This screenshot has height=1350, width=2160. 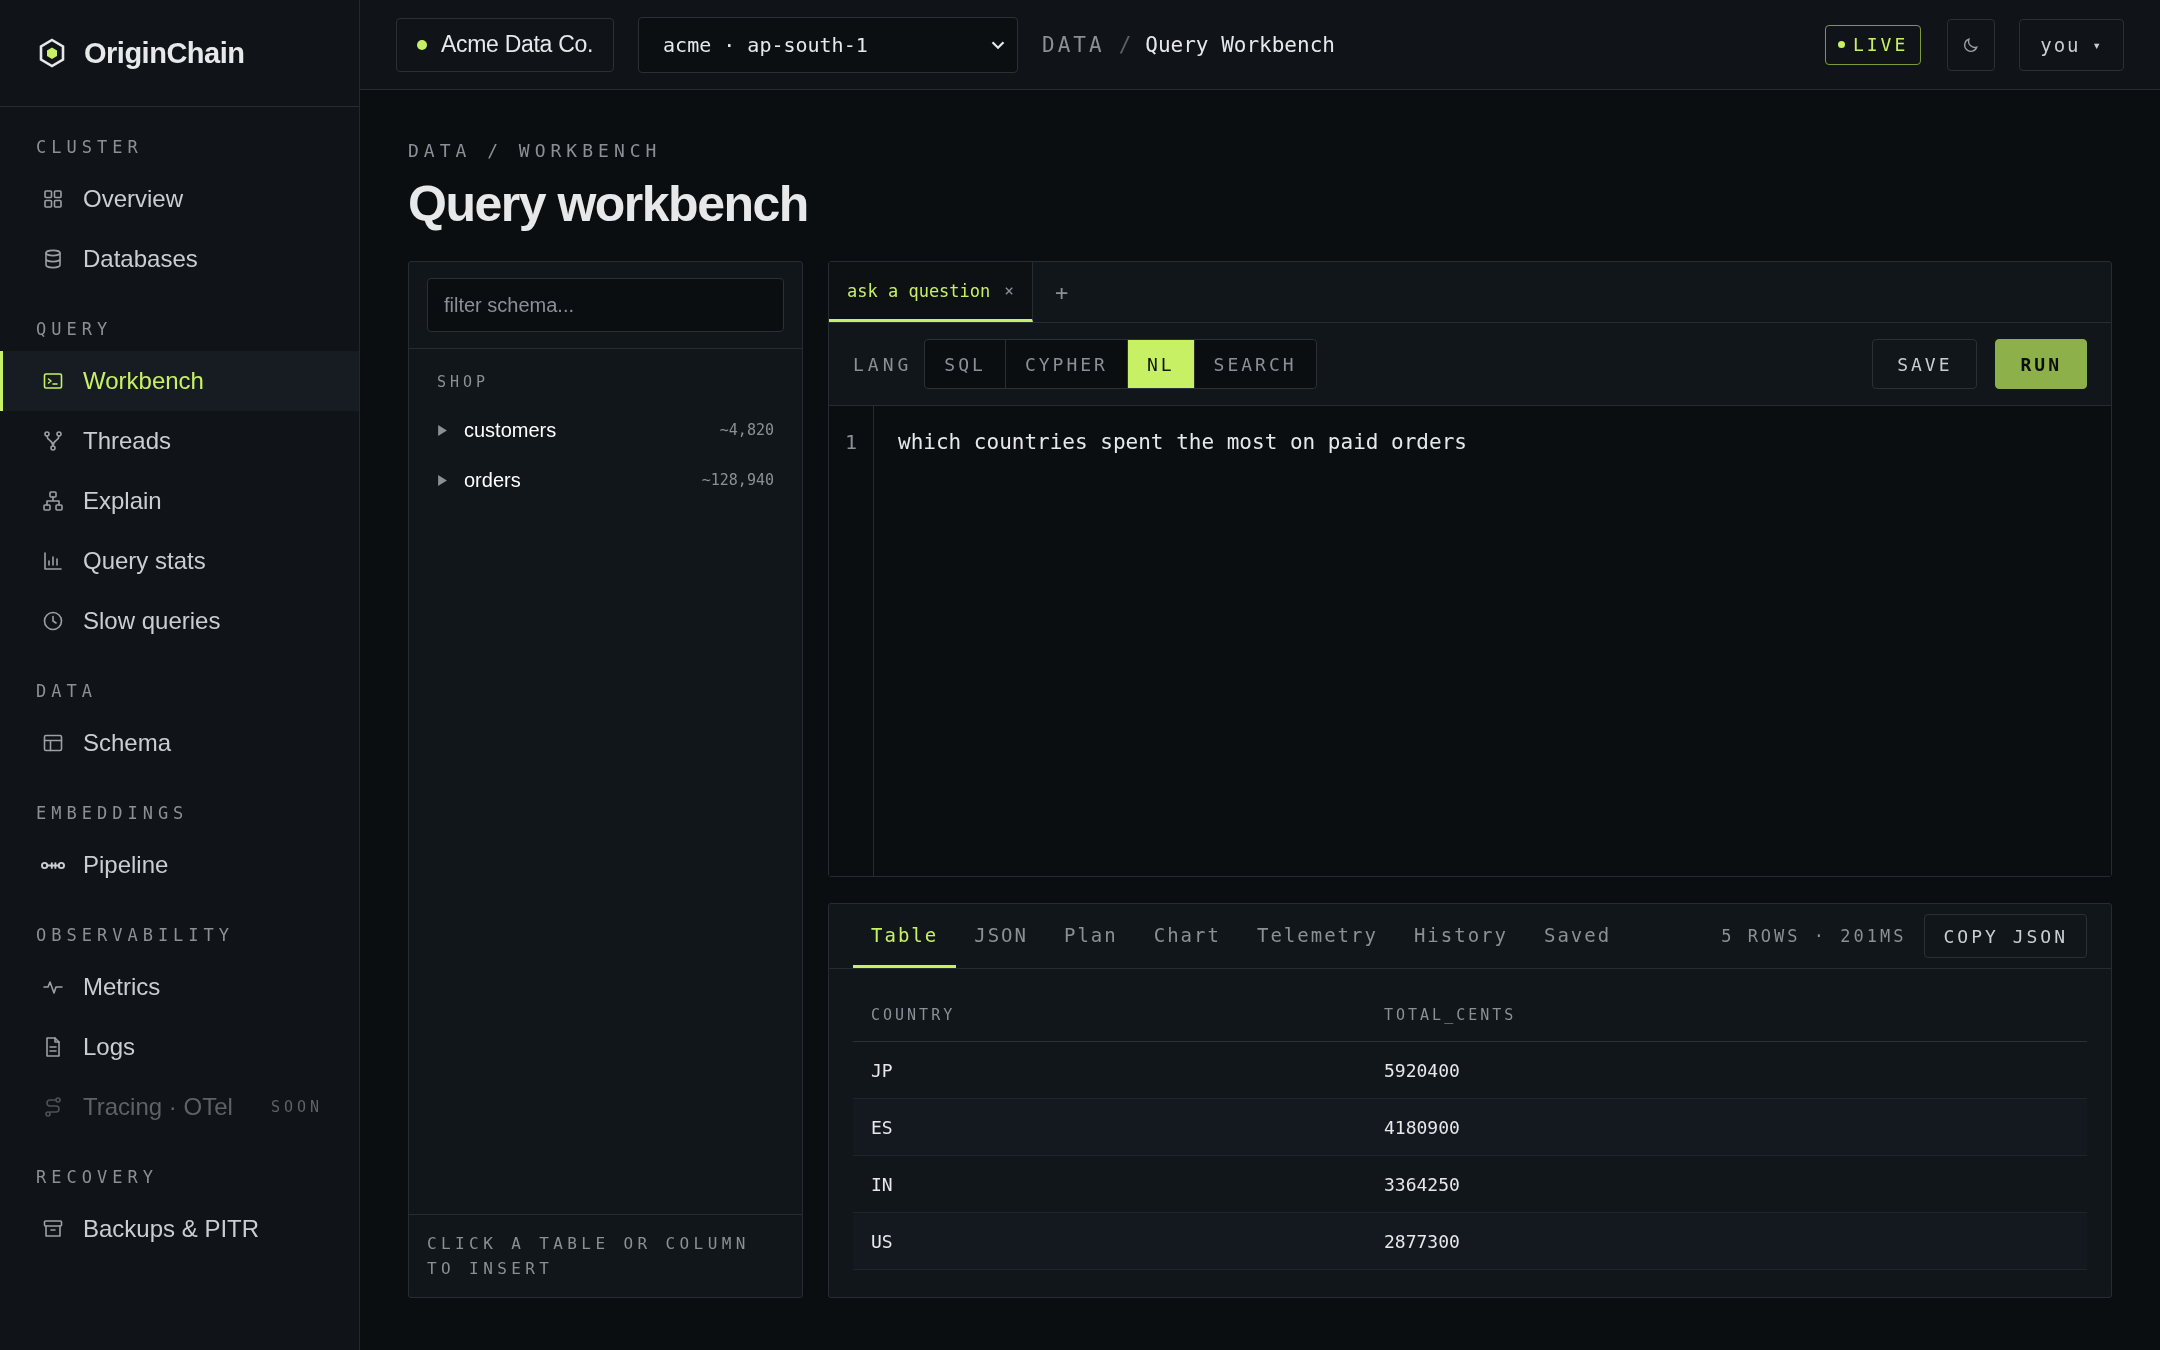 I want to click on result-tab: History, so click(x=1460, y=936).